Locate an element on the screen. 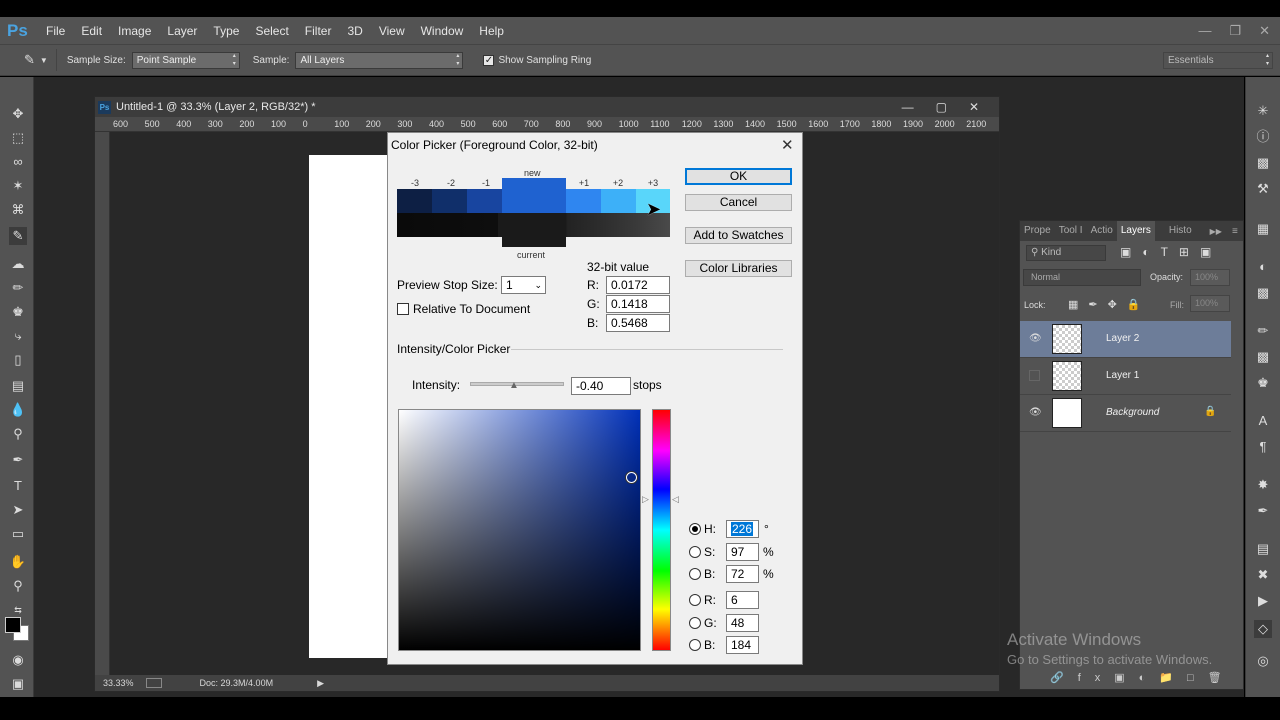 This screenshot has height=720, width=1280. zoom-level: 33.33% is located at coordinates (118, 683).